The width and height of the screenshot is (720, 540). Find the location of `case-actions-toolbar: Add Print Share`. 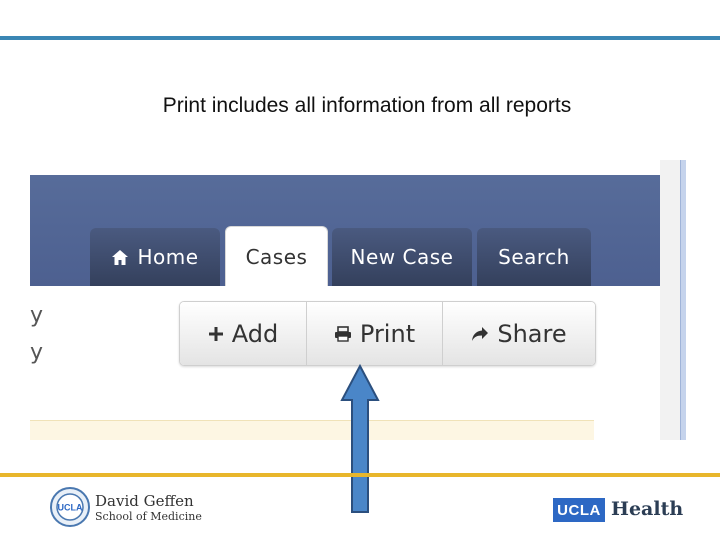

case-actions-toolbar: Add Print Share is located at coordinates (387, 333).